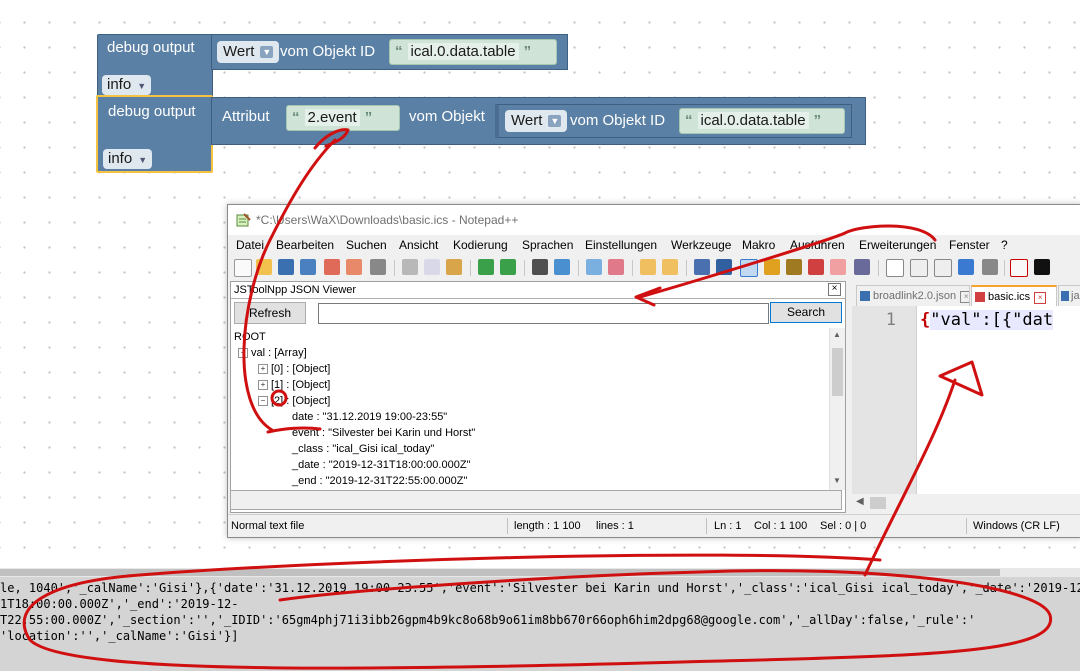 Image resolution: width=1080 pixels, height=671 pixels. Describe the element at coordinates (1069, 296) in the screenshot. I see `tab-ja: ja` at that location.